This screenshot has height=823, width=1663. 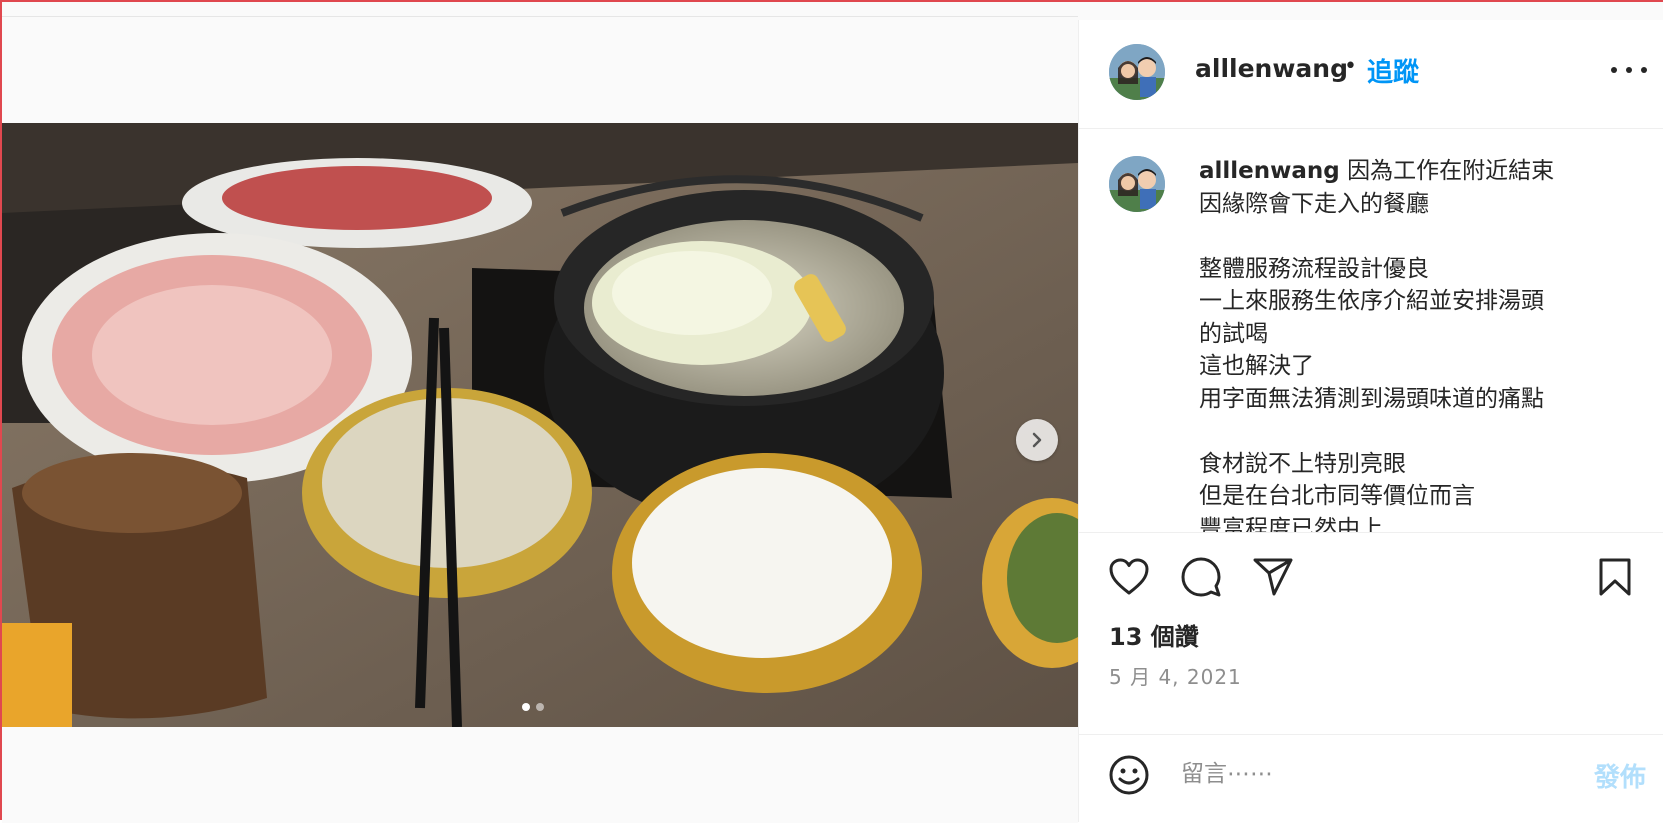 I want to click on share-button, so click(x=1273, y=577).